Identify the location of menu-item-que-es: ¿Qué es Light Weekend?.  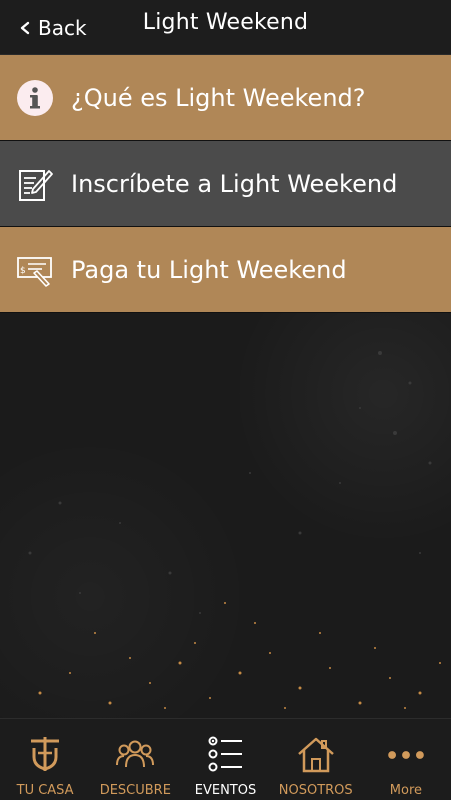
(225, 98).